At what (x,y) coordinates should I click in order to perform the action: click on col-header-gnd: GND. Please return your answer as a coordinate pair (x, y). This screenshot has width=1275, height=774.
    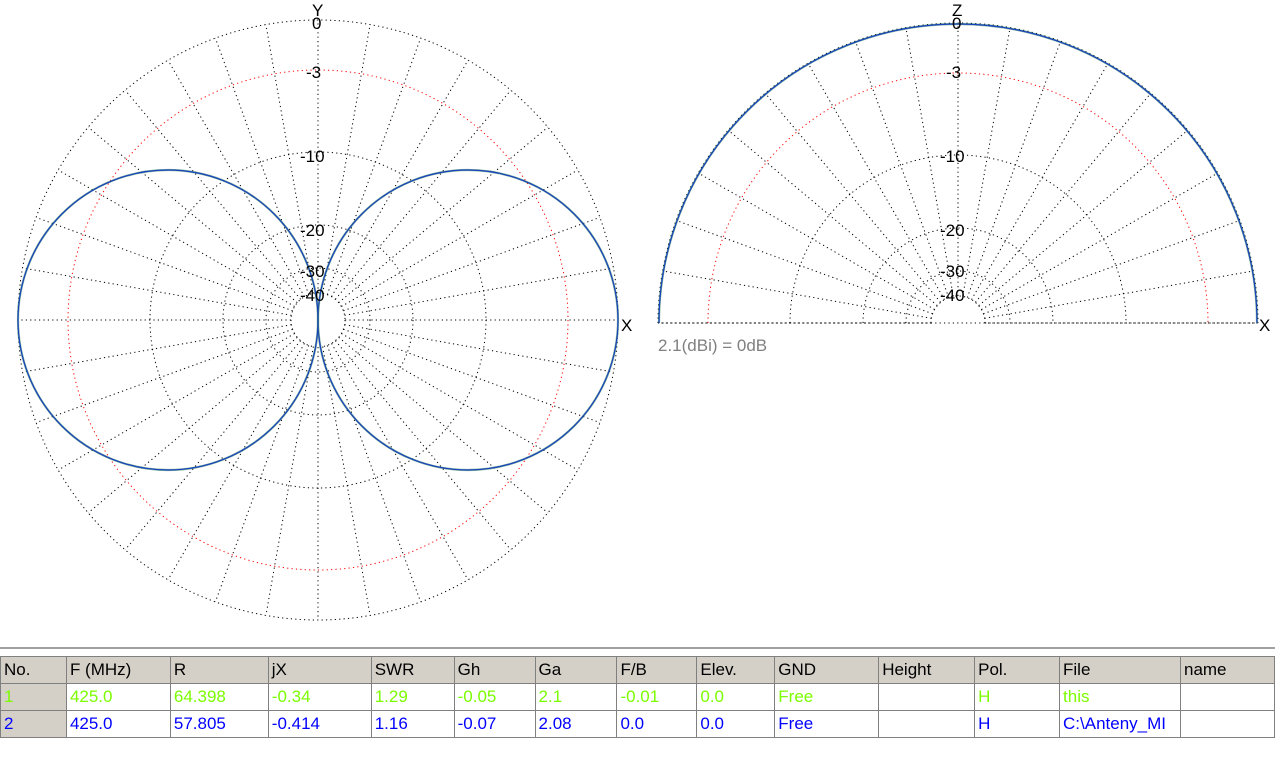
    Looking at the image, I should click on (827, 670).